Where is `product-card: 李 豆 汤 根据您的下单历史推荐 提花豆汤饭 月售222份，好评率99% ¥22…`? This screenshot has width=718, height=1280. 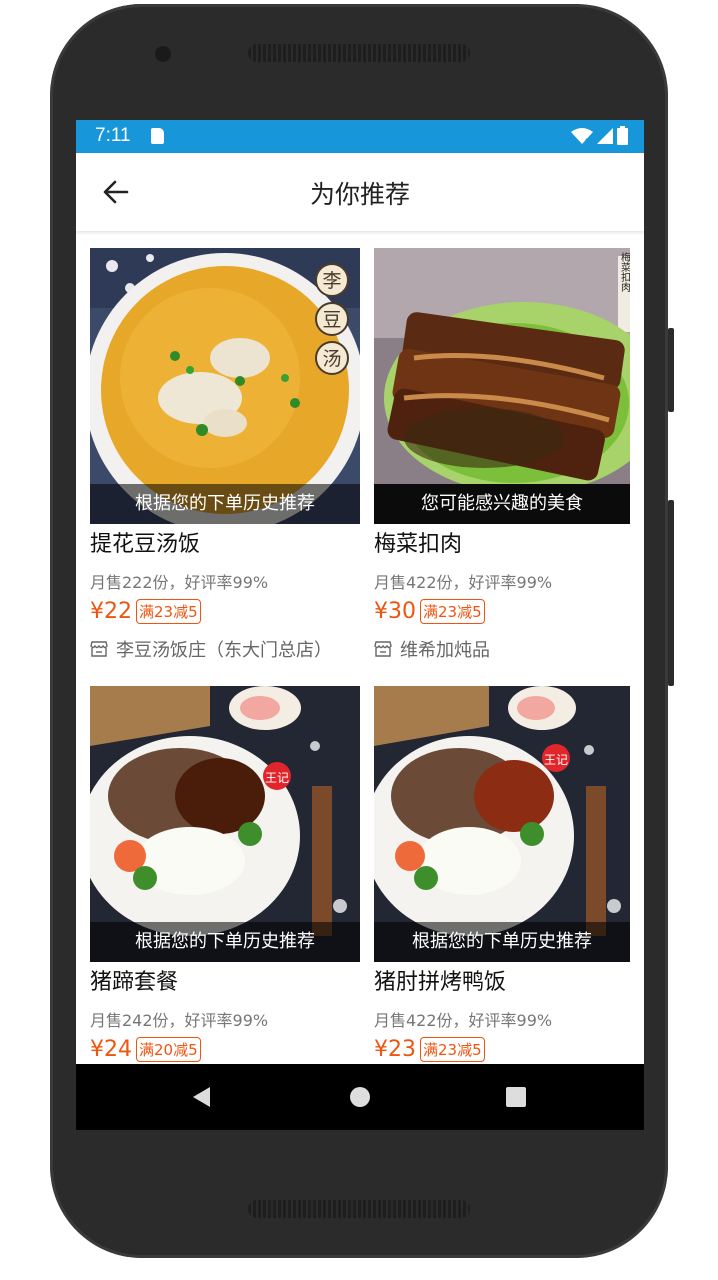 product-card: 李 豆 汤 根据您的下单历史推荐 提花豆汤饭 月售222份，好评率99% ¥22… is located at coordinates (225, 455).